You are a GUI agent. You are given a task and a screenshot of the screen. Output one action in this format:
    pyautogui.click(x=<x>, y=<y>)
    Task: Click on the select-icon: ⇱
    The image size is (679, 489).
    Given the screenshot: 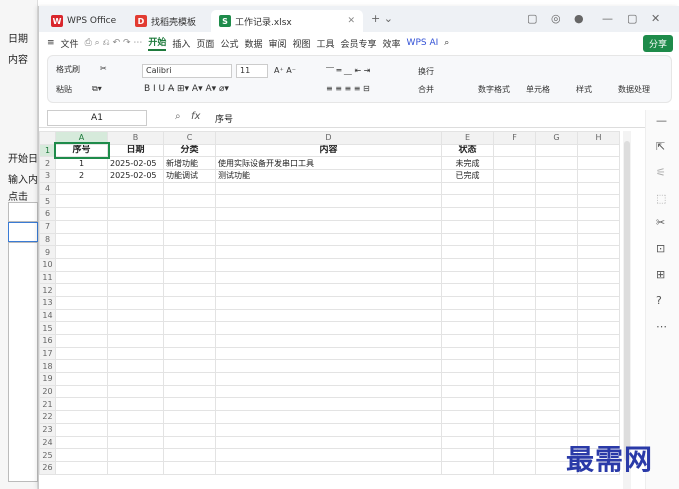 What is the action you would take?
    pyautogui.click(x=660, y=146)
    